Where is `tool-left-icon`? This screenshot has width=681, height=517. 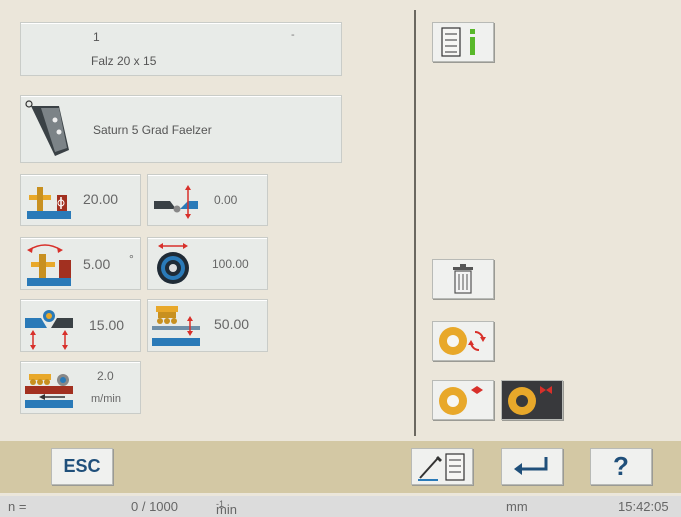 tool-left-icon is located at coordinates (463, 400).